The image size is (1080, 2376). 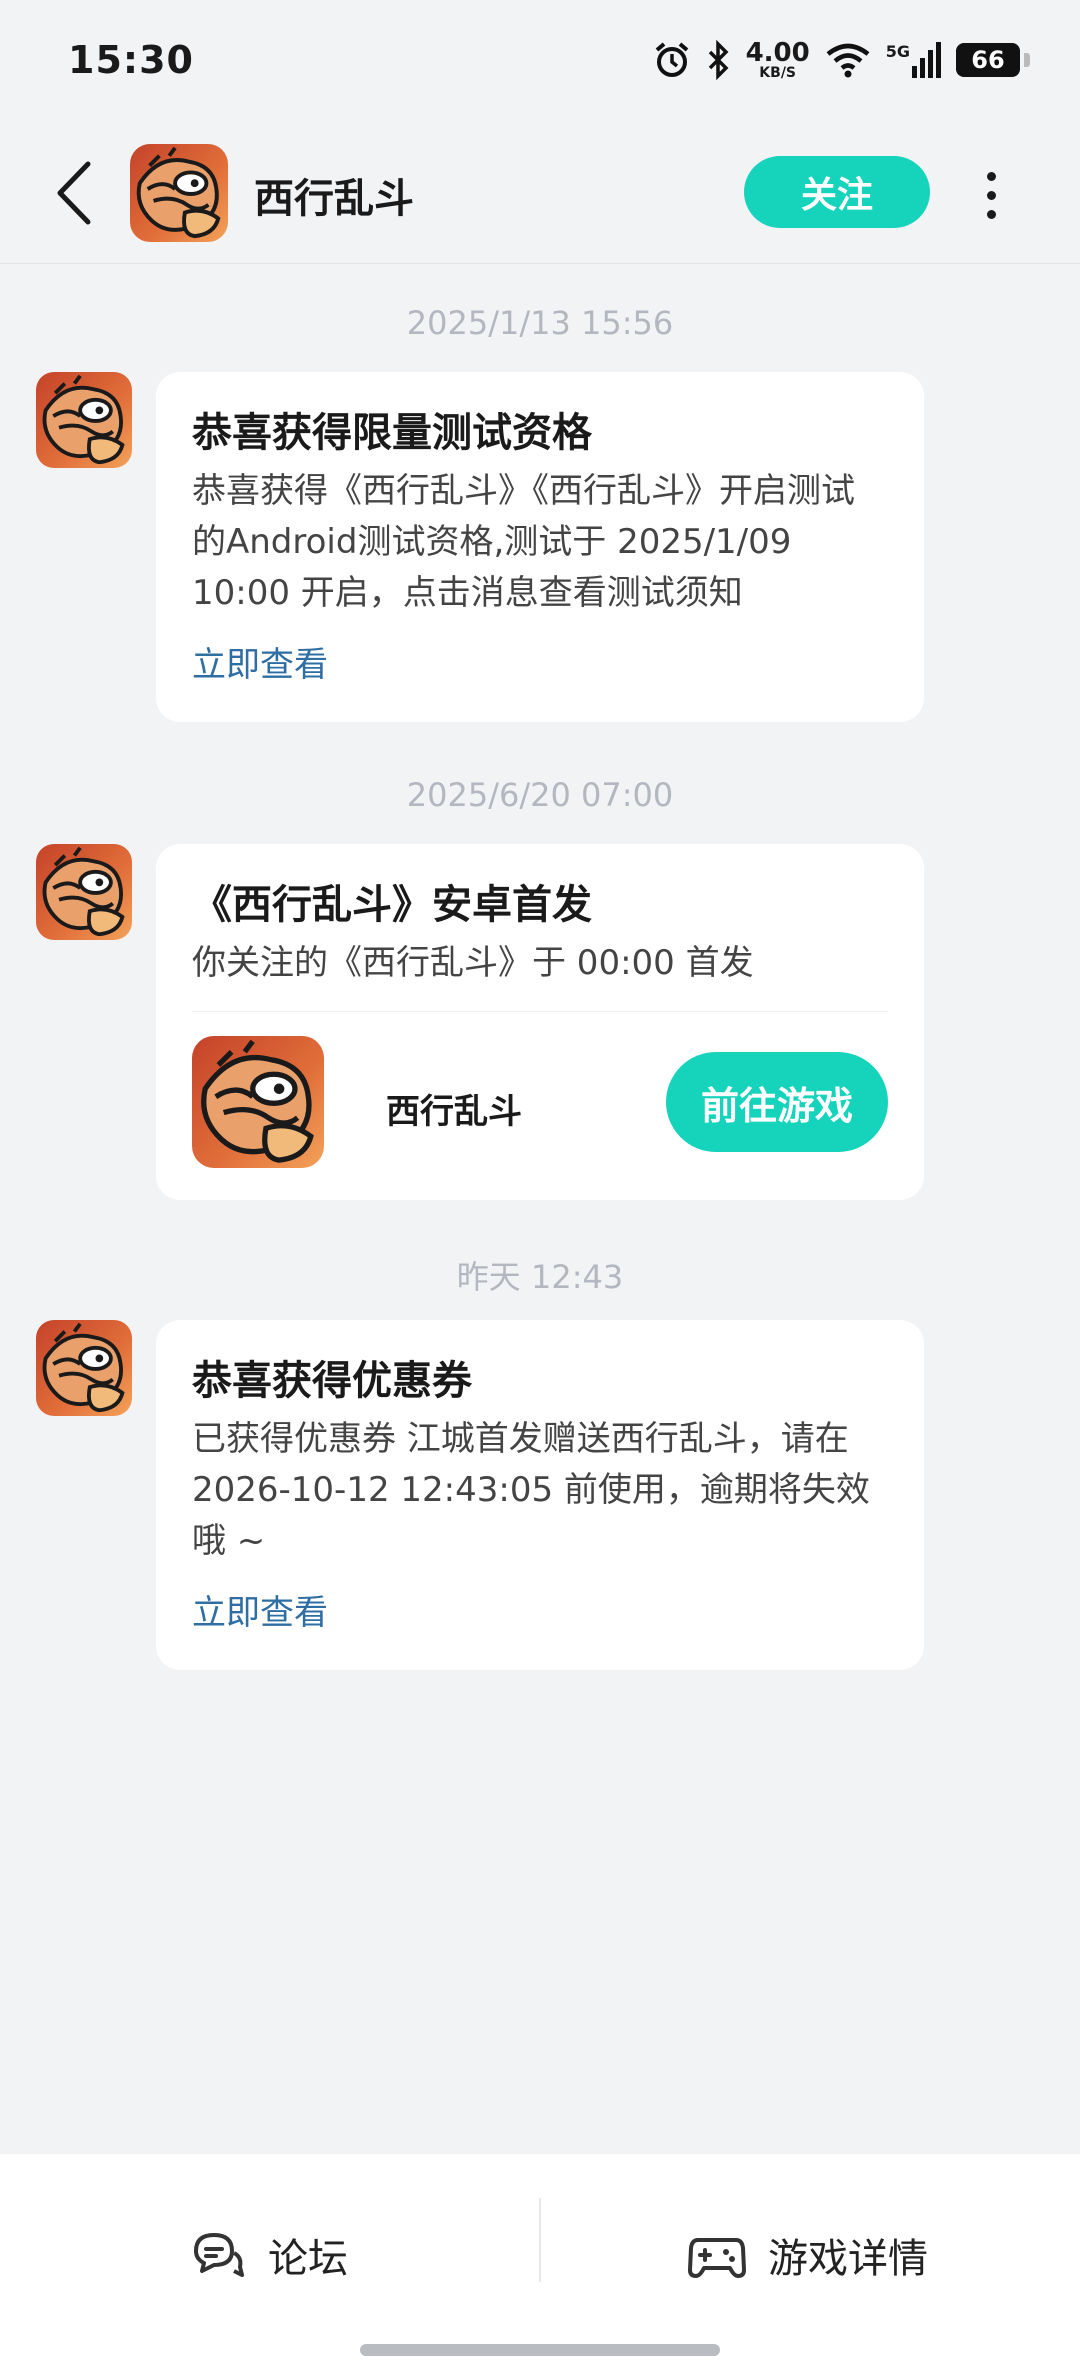 I want to click on go-to-game-button: 前往游戏, so click(x=777, y=1102).